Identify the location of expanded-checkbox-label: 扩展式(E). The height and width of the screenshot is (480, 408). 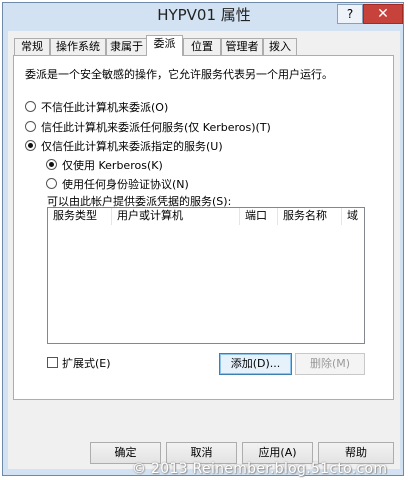
(86, 363).